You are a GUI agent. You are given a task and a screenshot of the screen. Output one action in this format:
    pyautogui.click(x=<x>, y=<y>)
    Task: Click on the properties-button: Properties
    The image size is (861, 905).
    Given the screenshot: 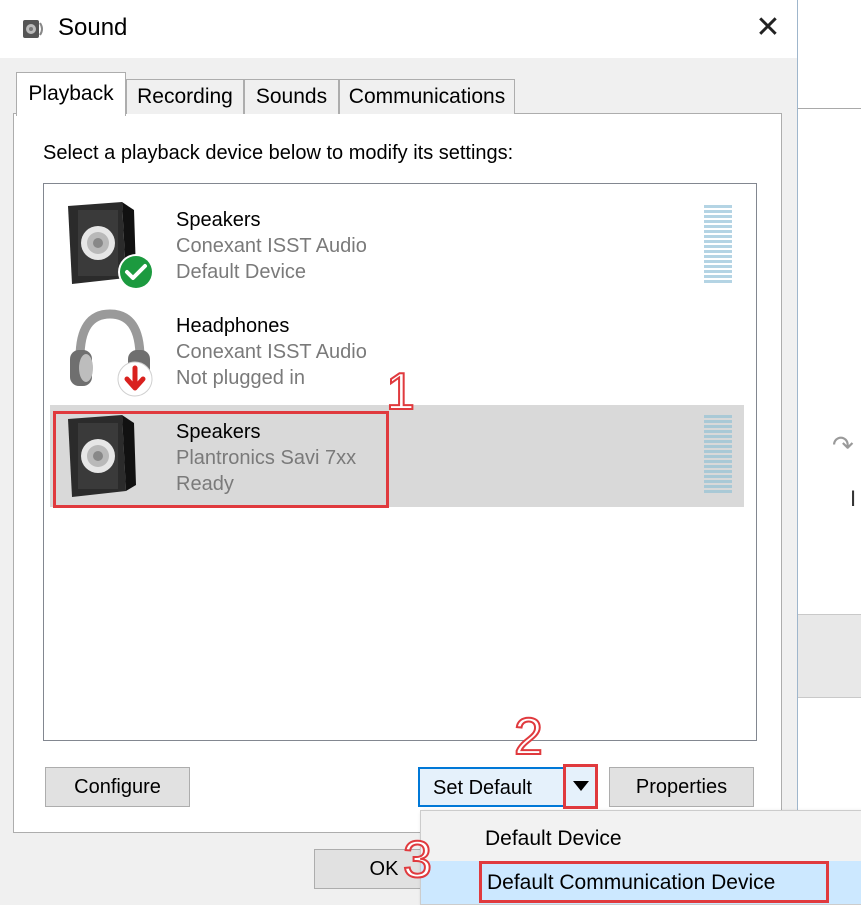 What is the action you would take?
    pyautogui.click(x=681, y=787)
    